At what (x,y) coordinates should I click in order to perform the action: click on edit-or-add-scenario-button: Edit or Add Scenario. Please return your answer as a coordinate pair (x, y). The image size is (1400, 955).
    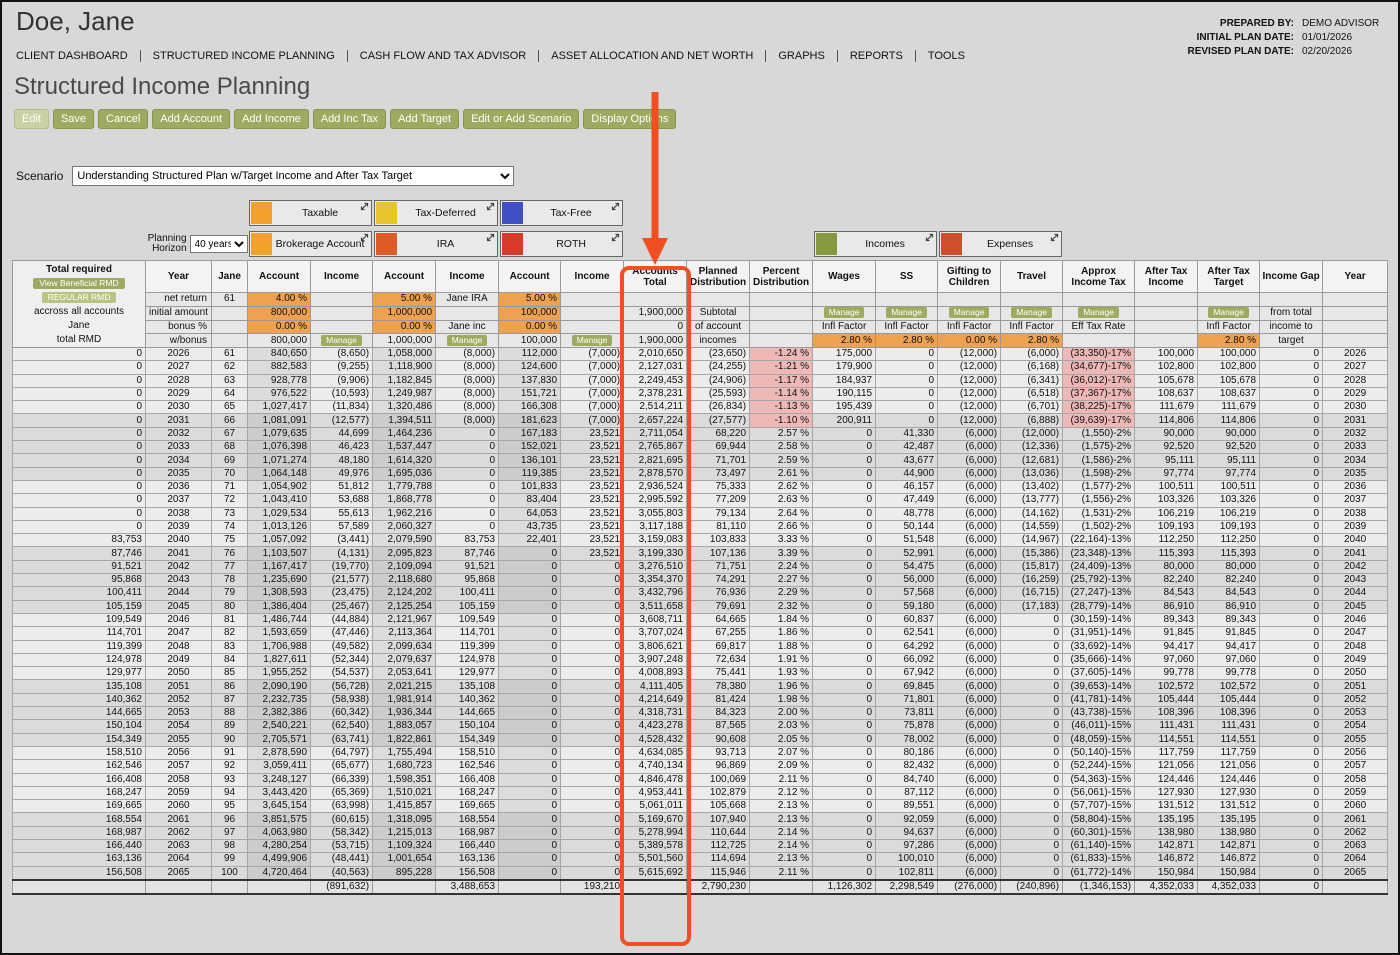
    Looking at the image, I should click on (521, 119).